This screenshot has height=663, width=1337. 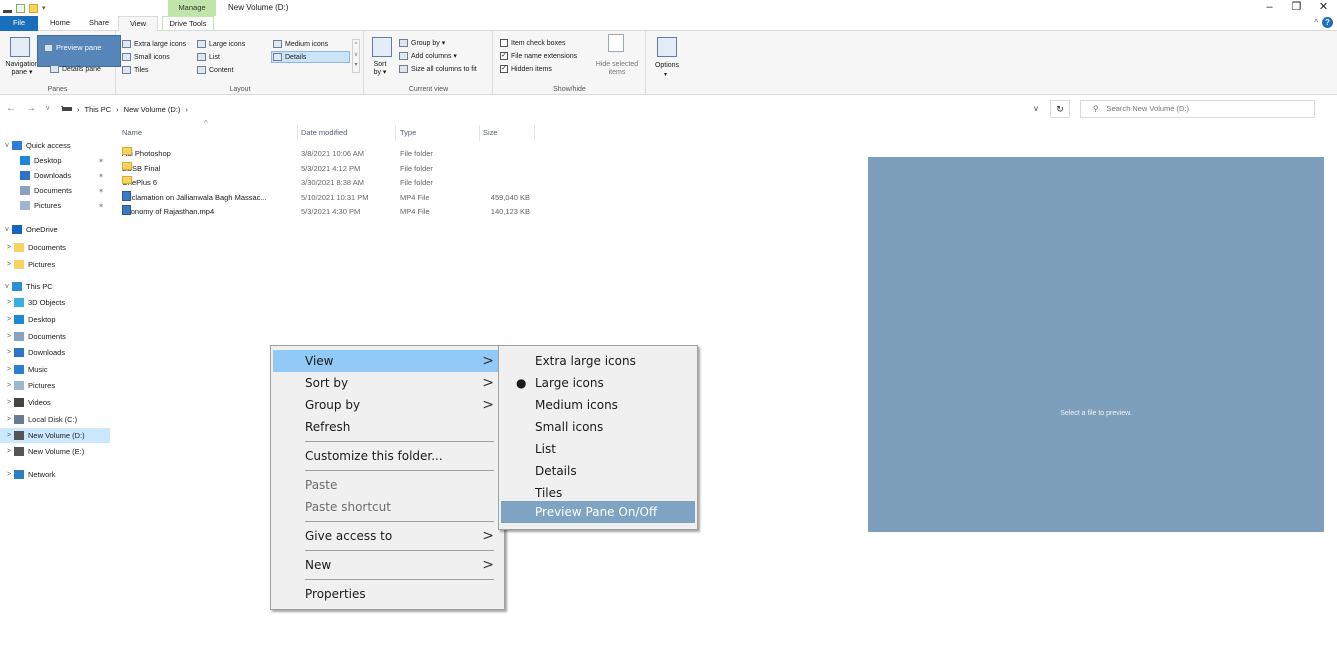 What do you see at coordinates (55, 435) in the screenshot?
I see `sidebar-item: > New Volume (D:)` at bounding box center [55, 435].